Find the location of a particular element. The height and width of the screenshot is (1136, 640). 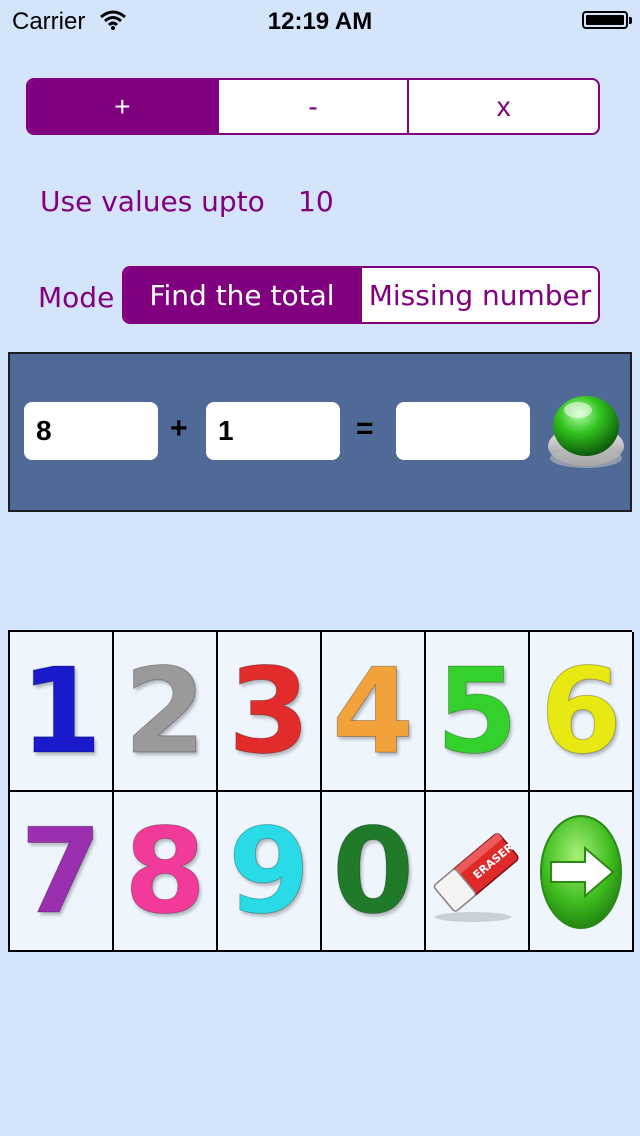

next-arrow-icon is located at coordinates (581, 872).